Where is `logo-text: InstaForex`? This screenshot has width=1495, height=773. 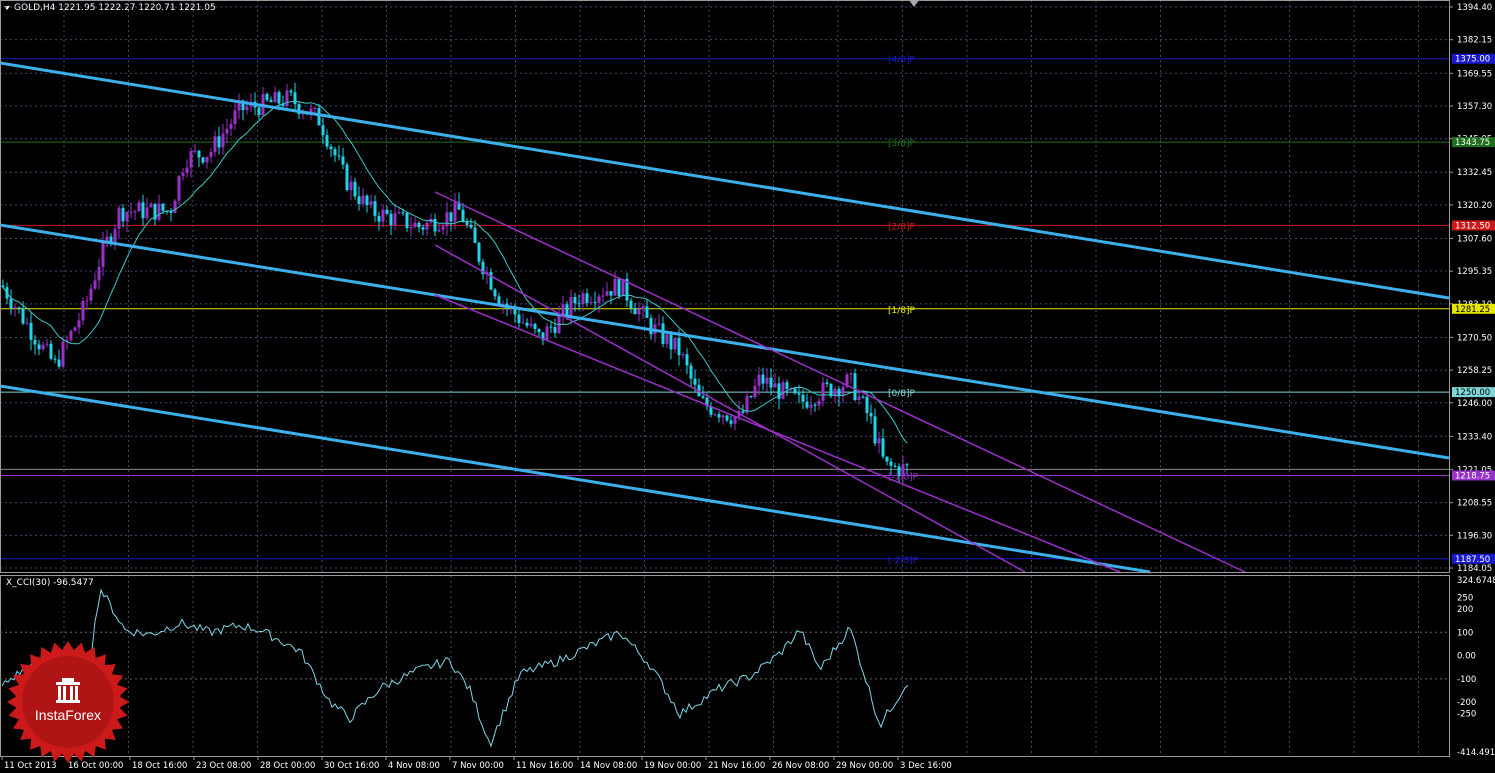
logo-text: InstaForex is located at coordinates (68, 715).